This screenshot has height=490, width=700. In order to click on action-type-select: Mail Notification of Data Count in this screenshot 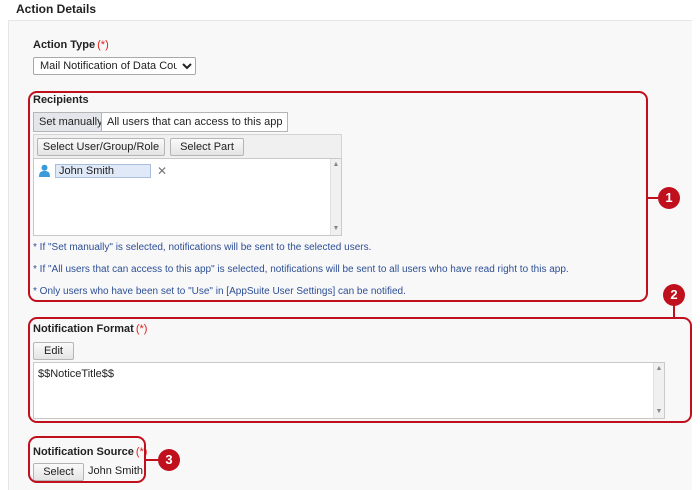, I will do `click(114, 66)`.